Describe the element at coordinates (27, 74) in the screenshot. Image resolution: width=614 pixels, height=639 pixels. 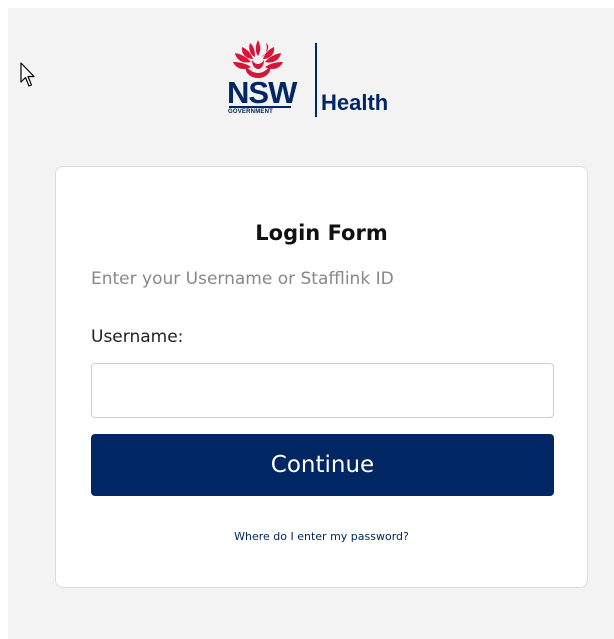
I see `mouse-pointer-icon` at that location.